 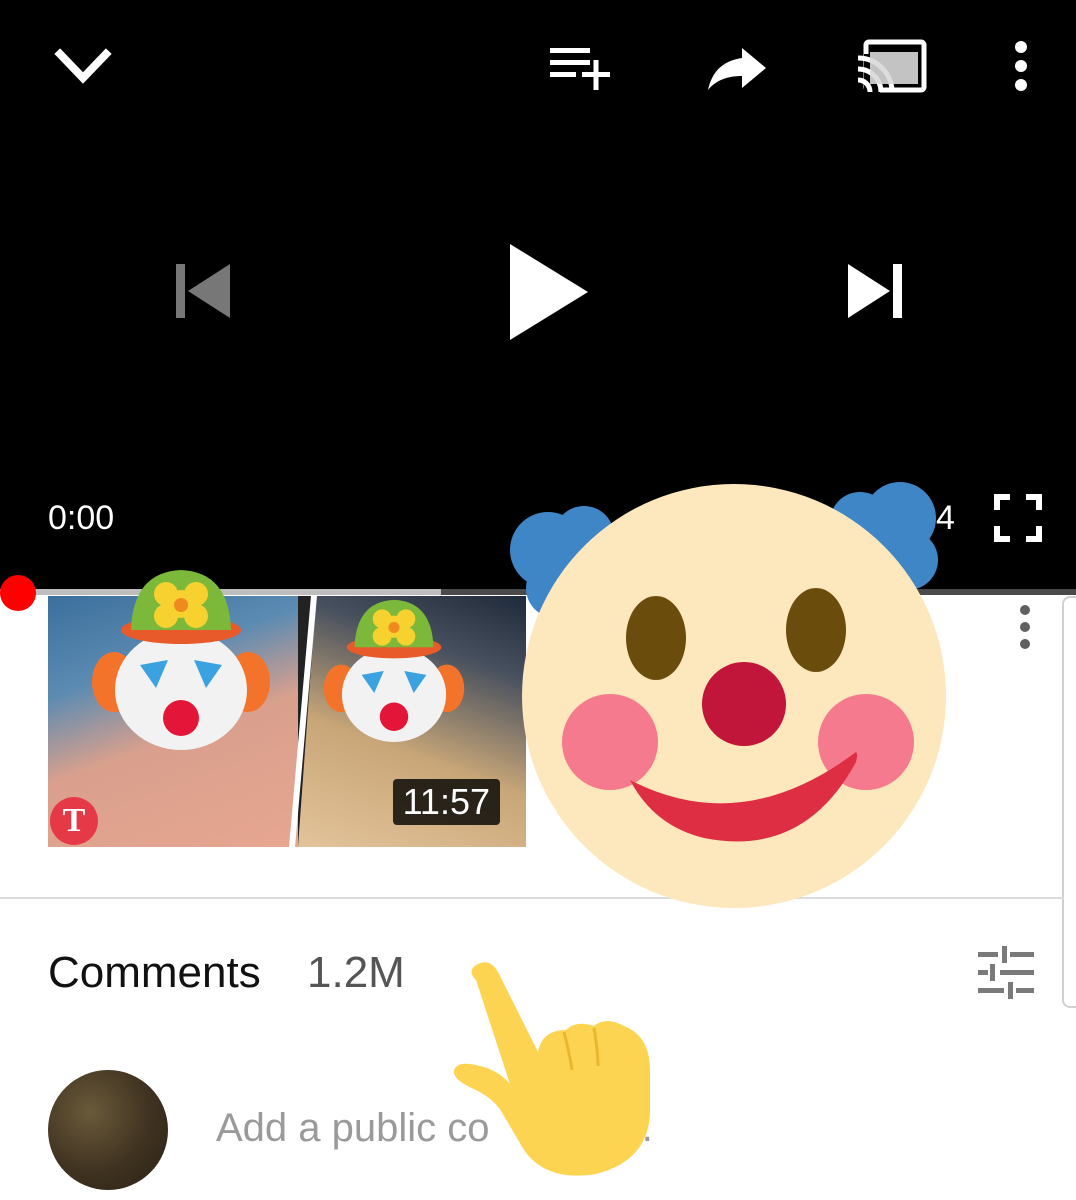 I want to click on video-duration-badge: 11:57, so click(x=446, y=802).